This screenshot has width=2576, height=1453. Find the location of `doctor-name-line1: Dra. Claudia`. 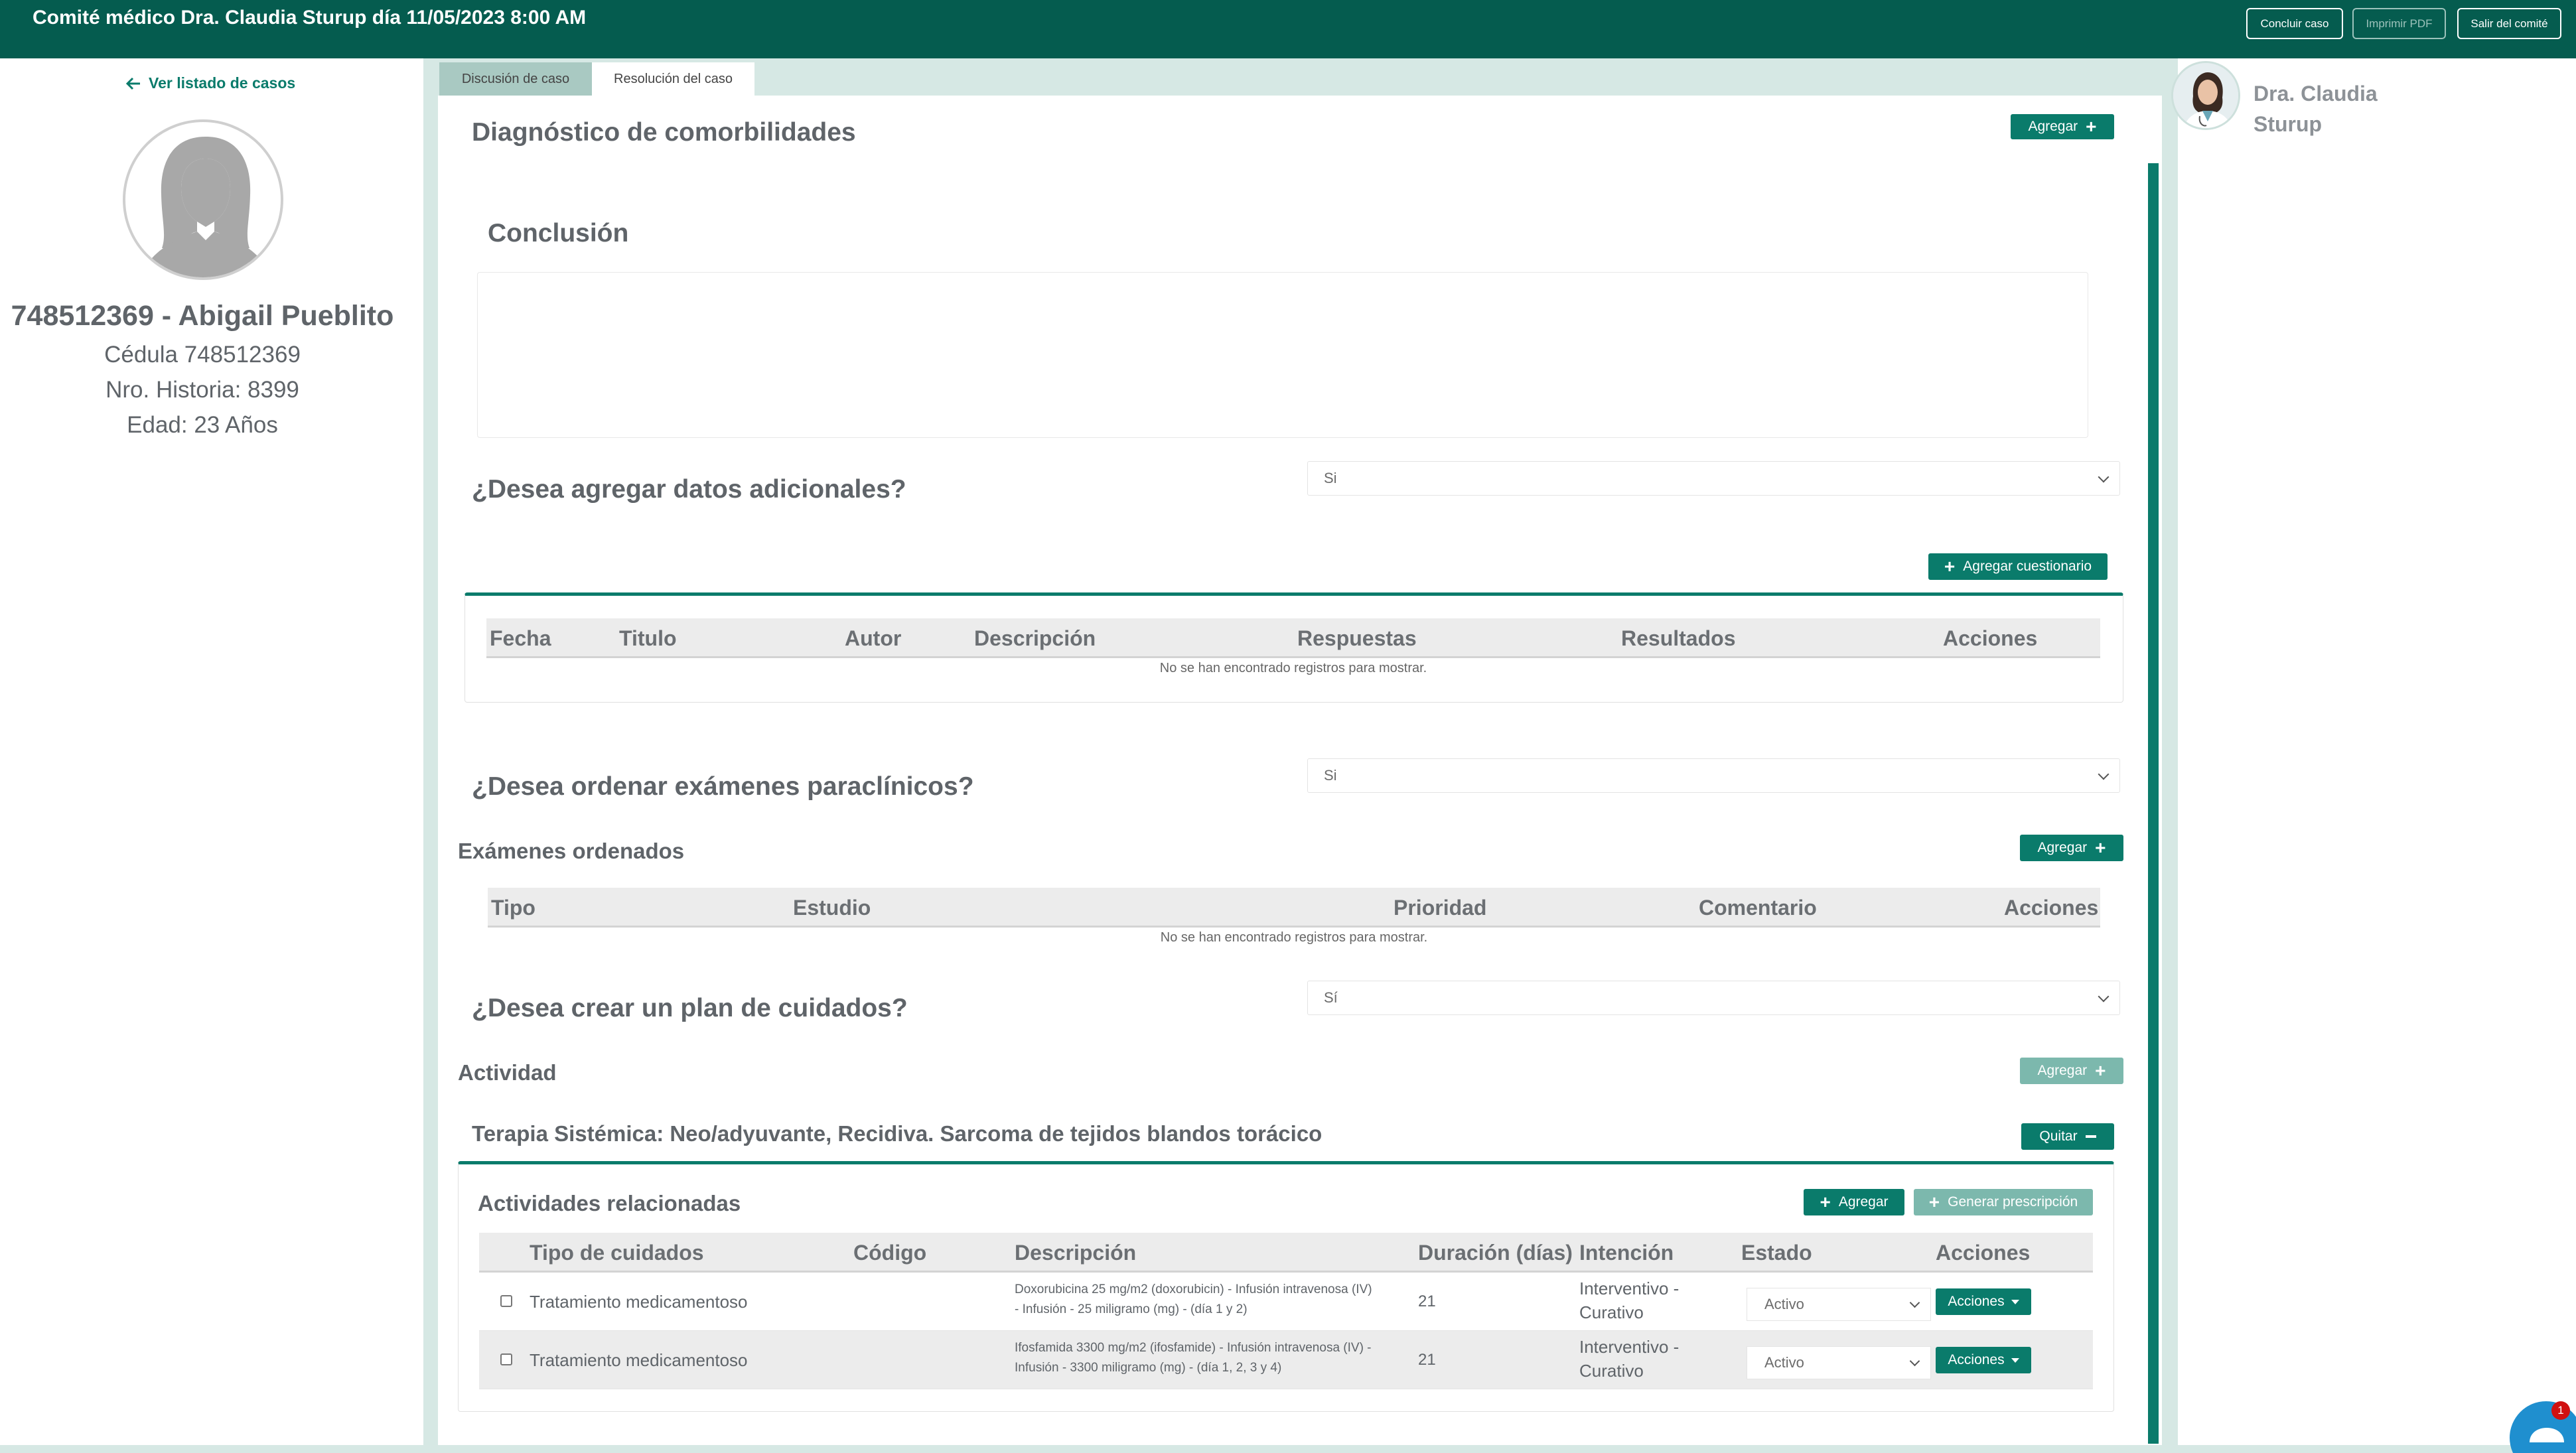

doctor-name-line1: Dra. Claudia is located at coordinates (2316, 93).